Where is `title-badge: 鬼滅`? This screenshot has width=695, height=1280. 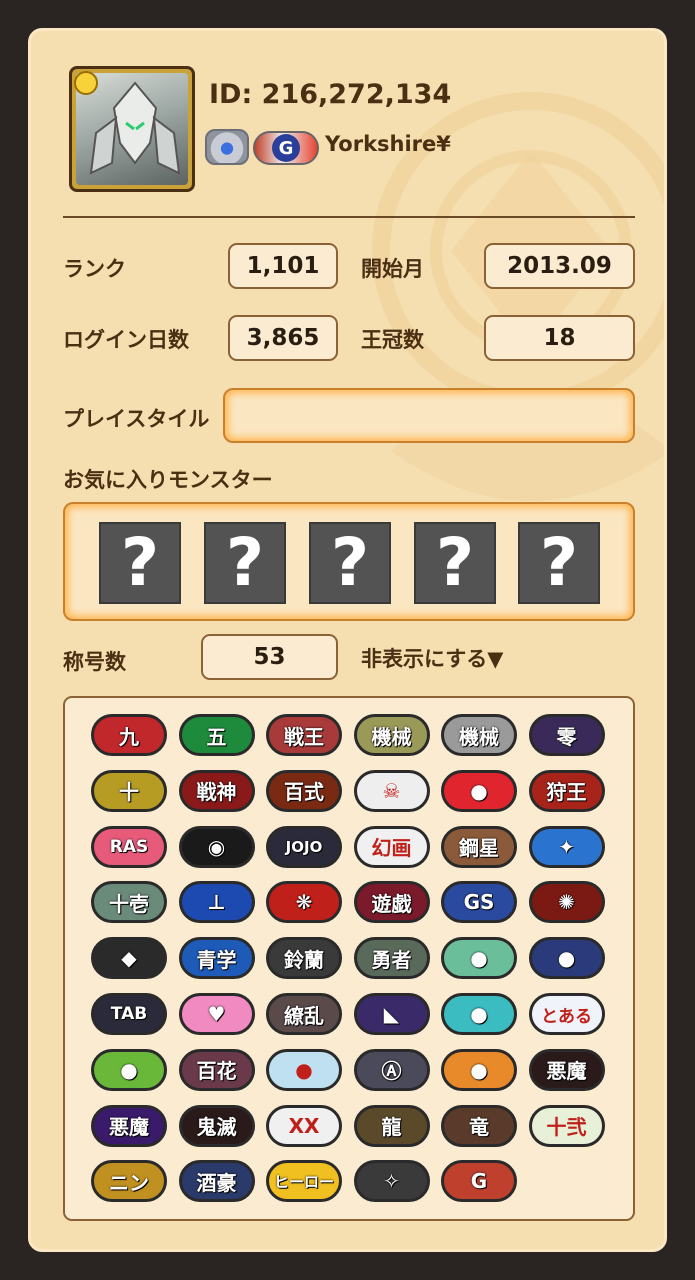 title-badge: 鬼滅 is located at coordinates (216, 1125).